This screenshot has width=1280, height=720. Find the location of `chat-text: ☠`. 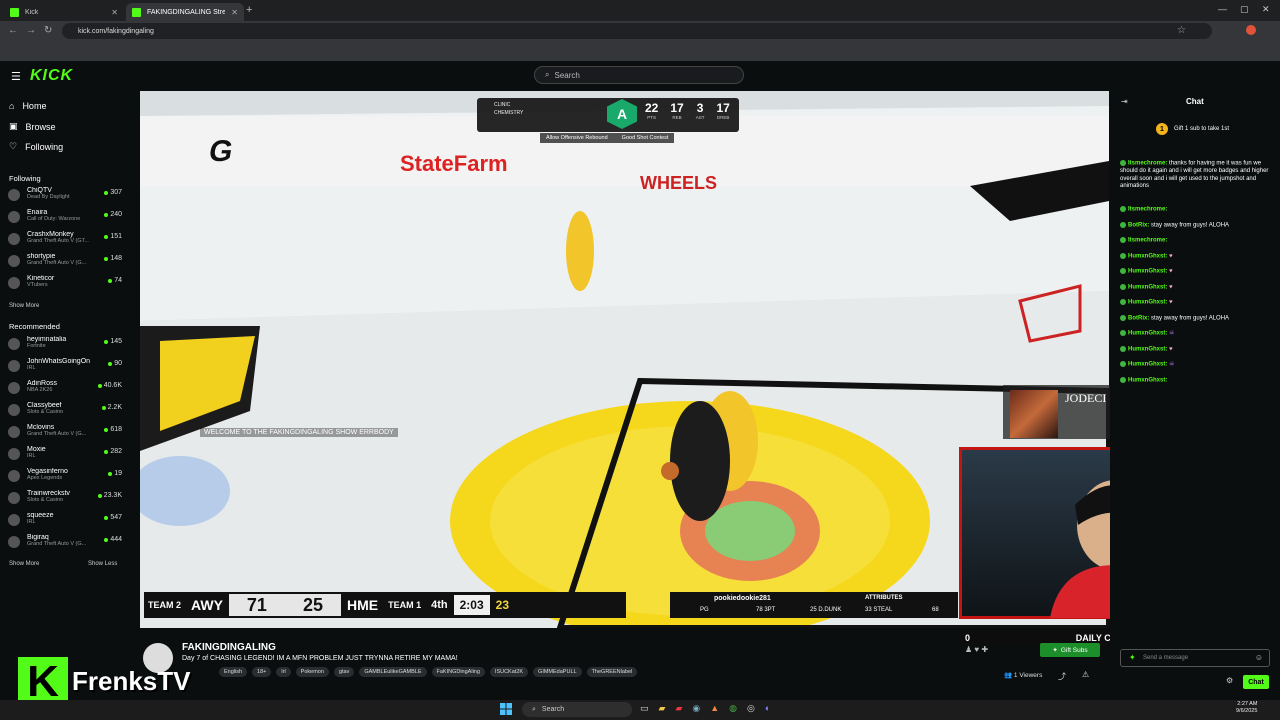

chat-text: ☠ is located at coordinates (1172, 364).